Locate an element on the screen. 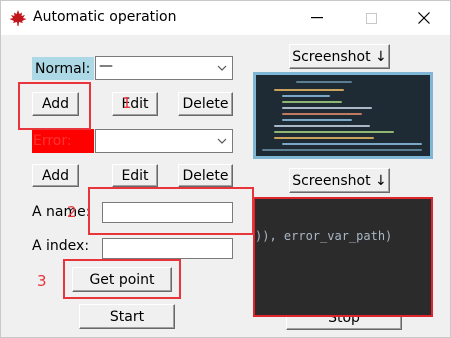  minimize-icon is located at coordinates (317, 18).